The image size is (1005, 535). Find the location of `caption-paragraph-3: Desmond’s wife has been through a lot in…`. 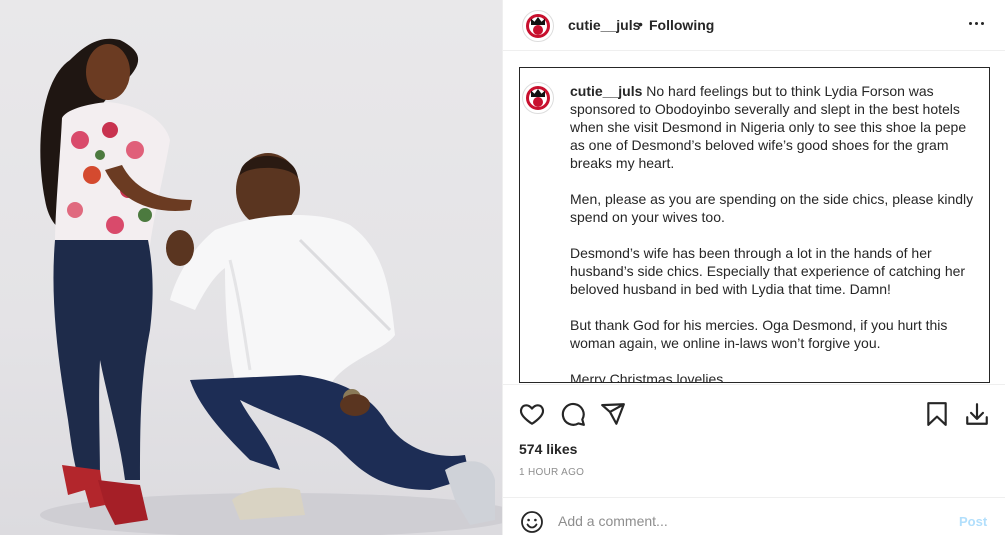

caption-paragraph-3: Desmond’s wife has been through a lot in… is located at coordinates (768, 271).